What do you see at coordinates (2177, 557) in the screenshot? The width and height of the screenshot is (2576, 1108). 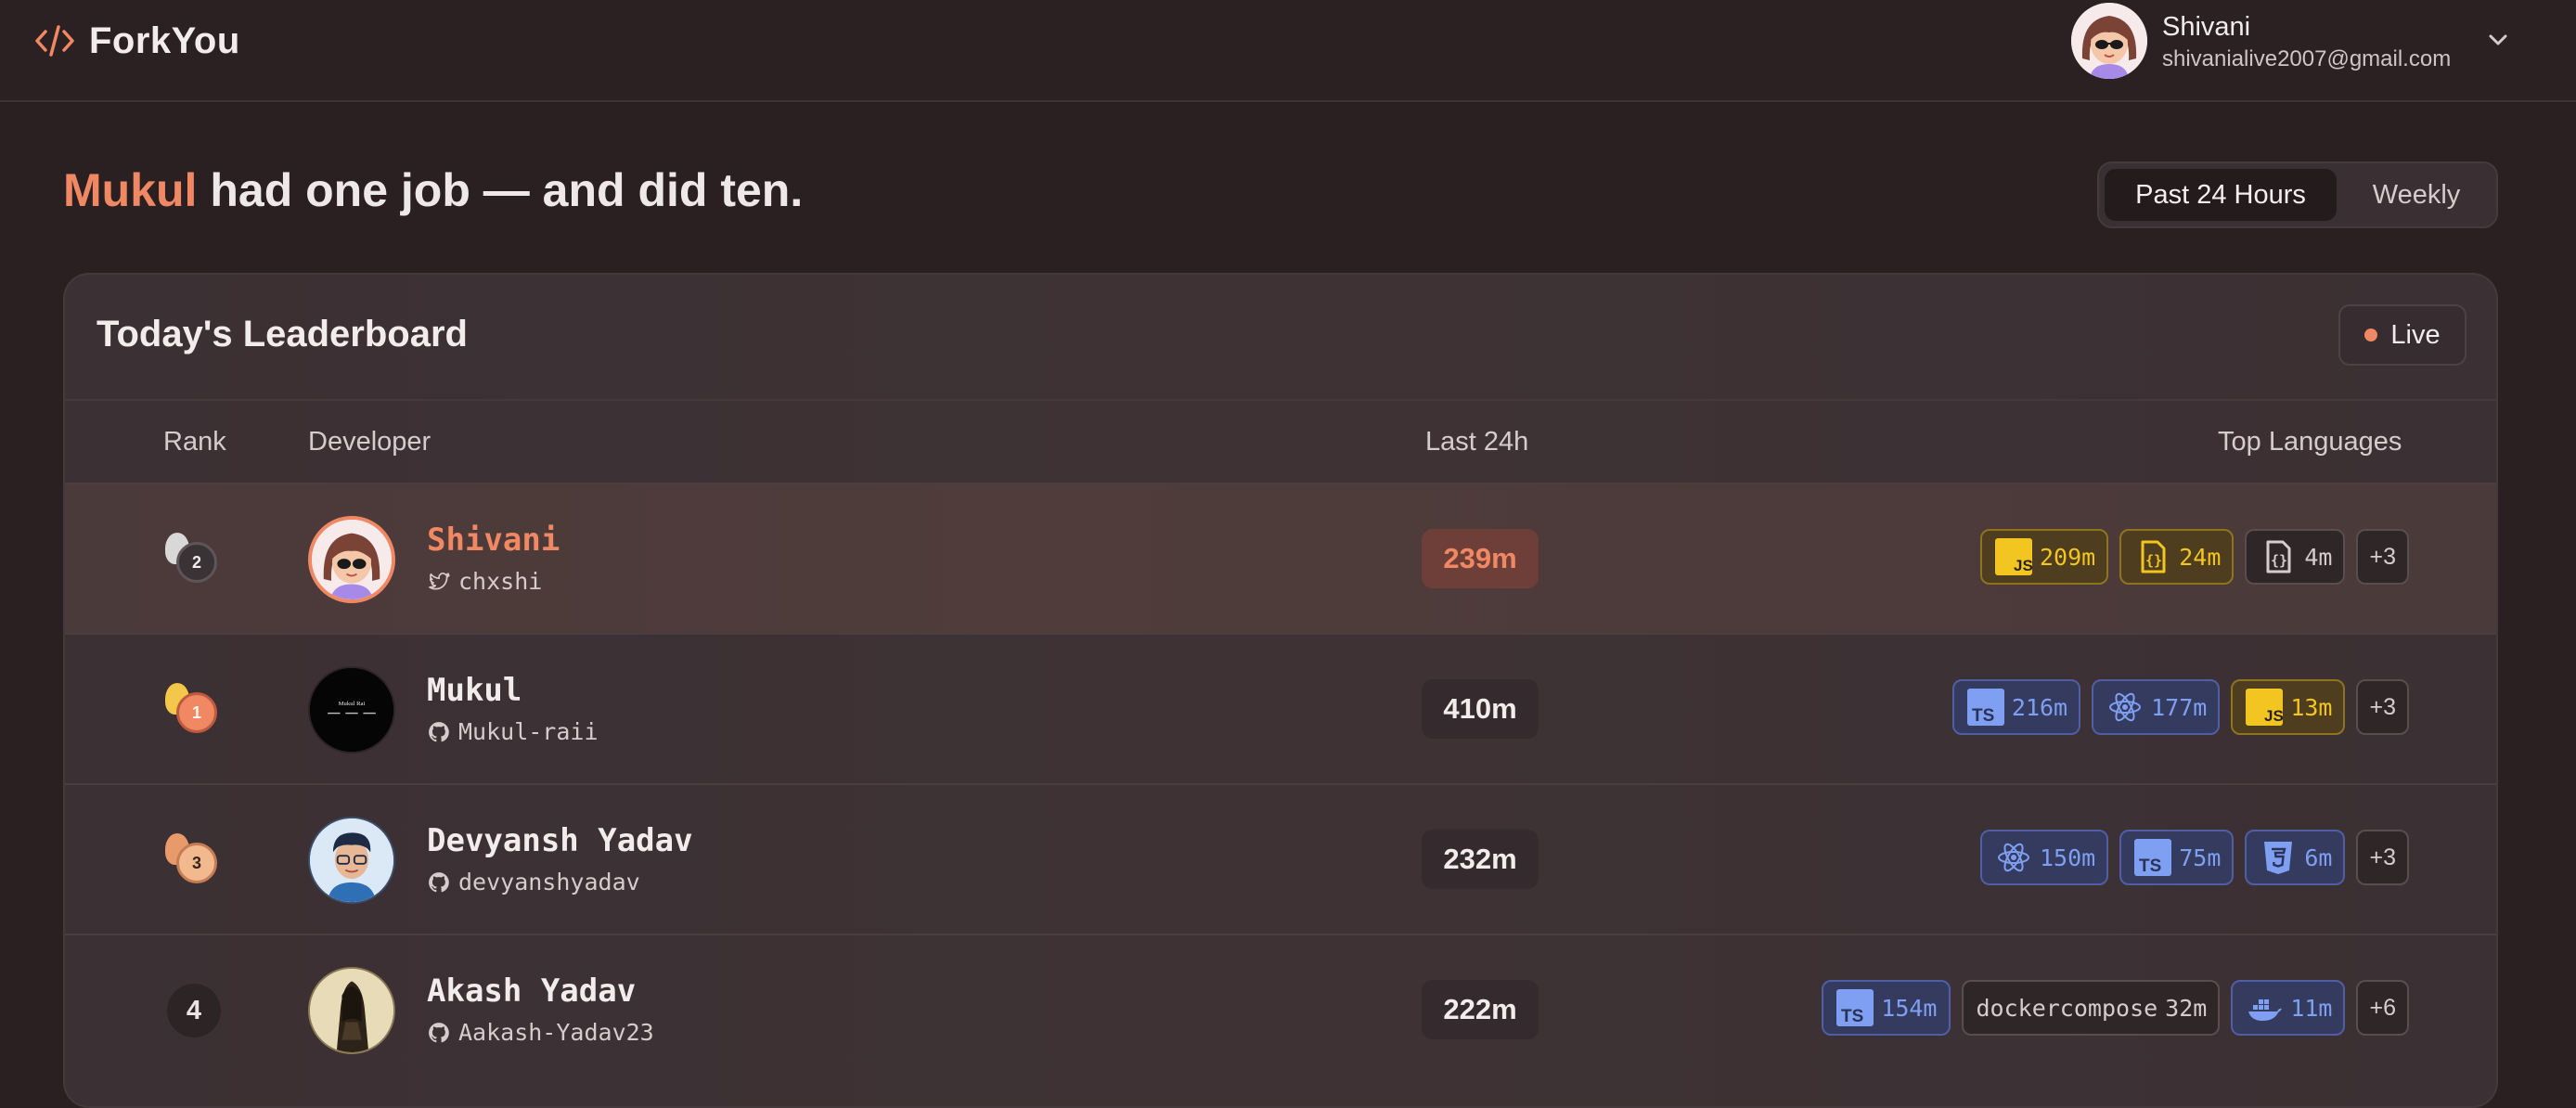 I see `language-chip: {} 24m` at bounding box center [2177, 557].